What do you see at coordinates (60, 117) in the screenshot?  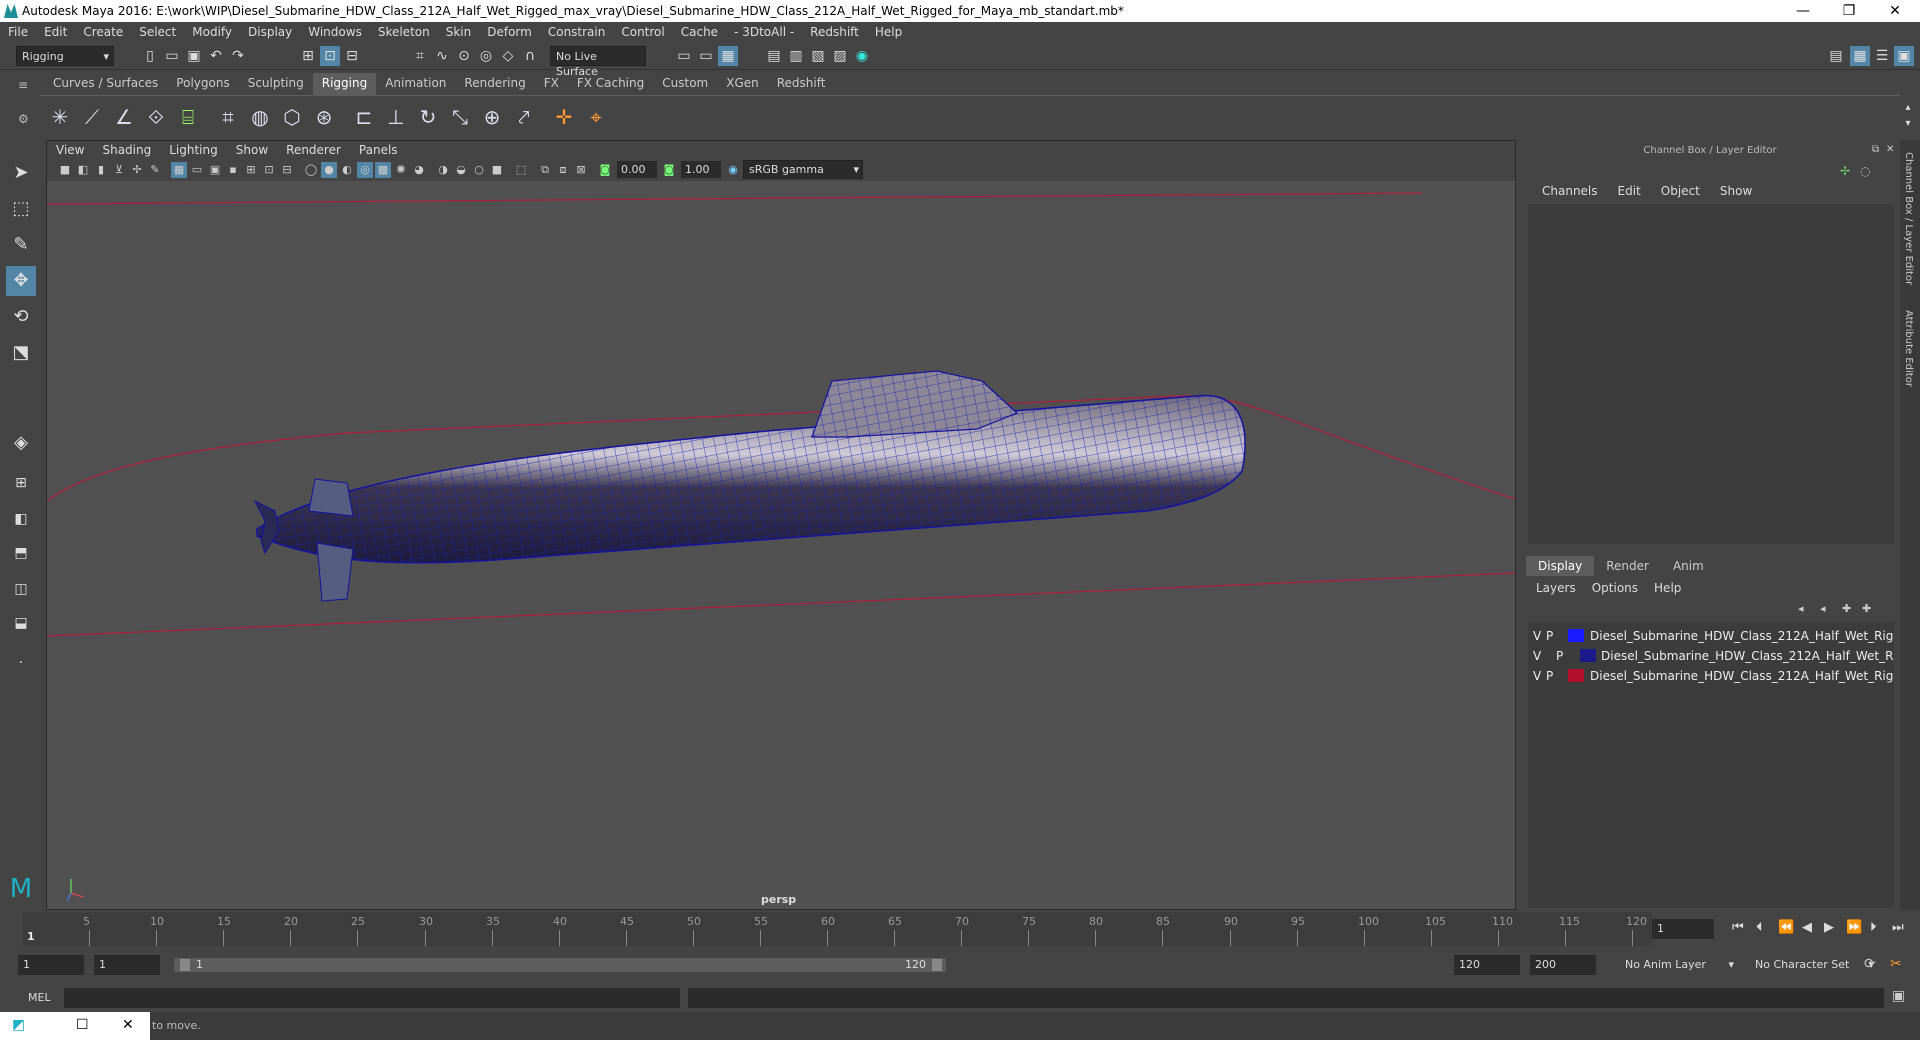 I see `joint-tool-icon: ✳` at bounding box center [60, 117].